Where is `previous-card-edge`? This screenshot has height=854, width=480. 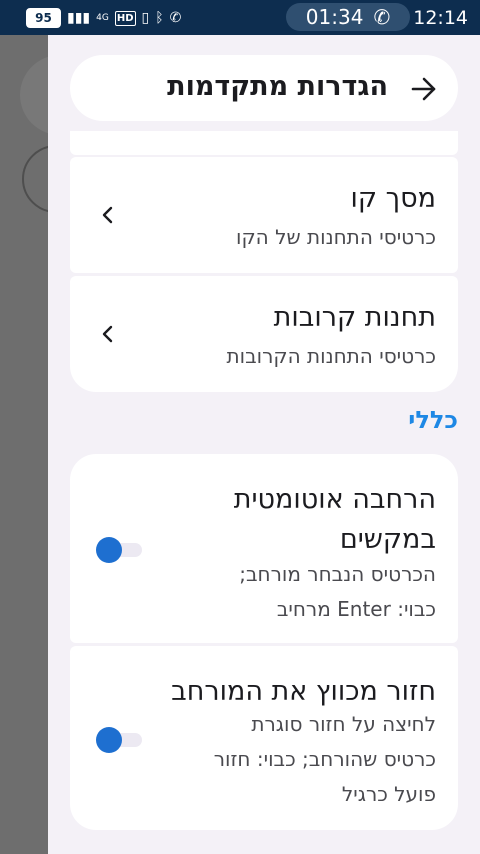 previous-card-edge is located at coordinates (264, 143).